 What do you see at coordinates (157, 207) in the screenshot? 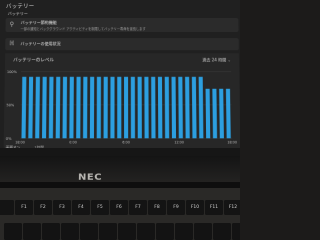
I see `keyboard-key: F8` at bounding box center [157, 207].